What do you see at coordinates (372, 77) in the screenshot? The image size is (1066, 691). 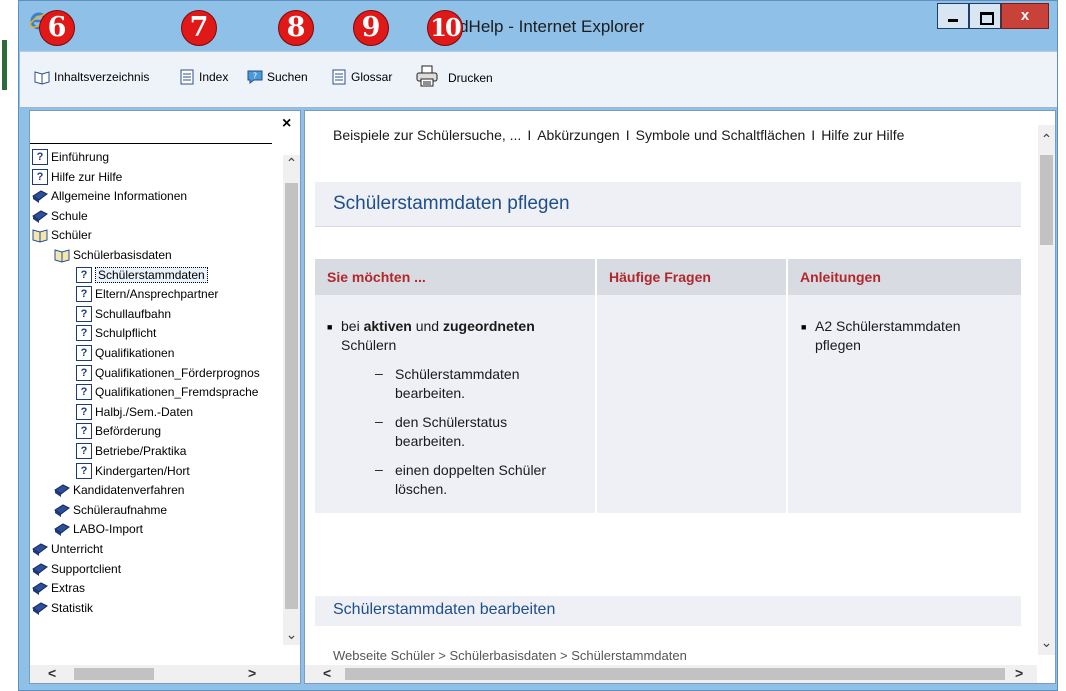 I see `toolbar-glossary-label: Glossar` at bounding box center [372, 77].